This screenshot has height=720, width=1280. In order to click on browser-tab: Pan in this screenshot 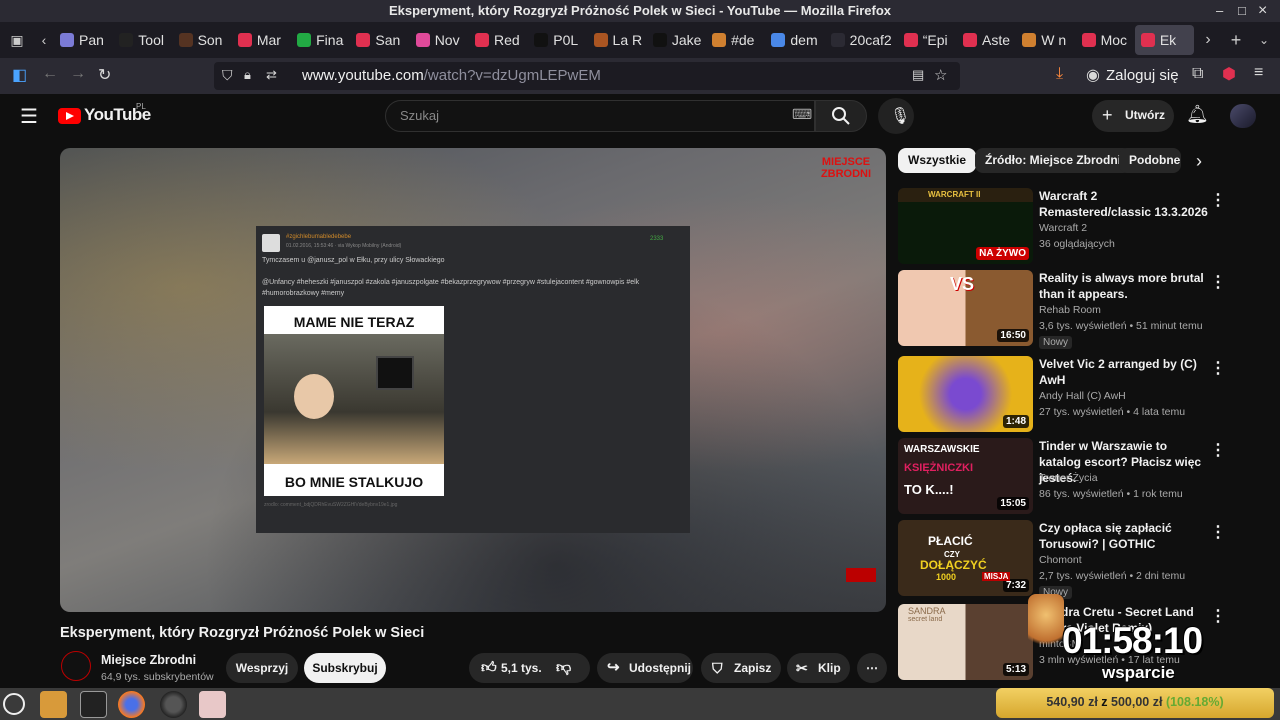, I will do `click(83, 40)`.